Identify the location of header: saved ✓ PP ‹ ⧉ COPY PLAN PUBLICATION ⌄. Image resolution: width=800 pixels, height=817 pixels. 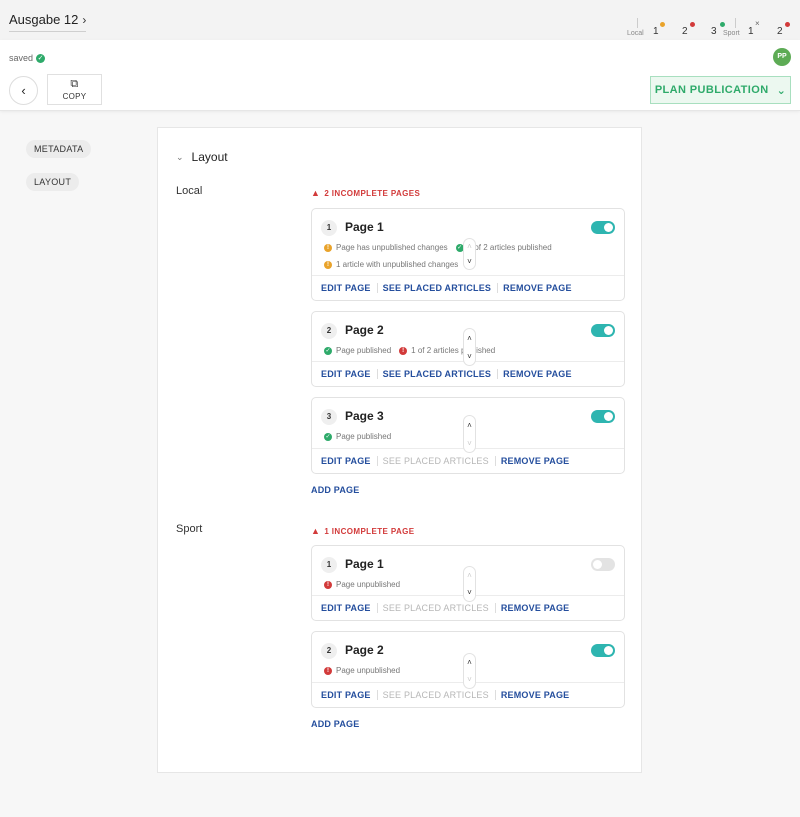
(400, 75).